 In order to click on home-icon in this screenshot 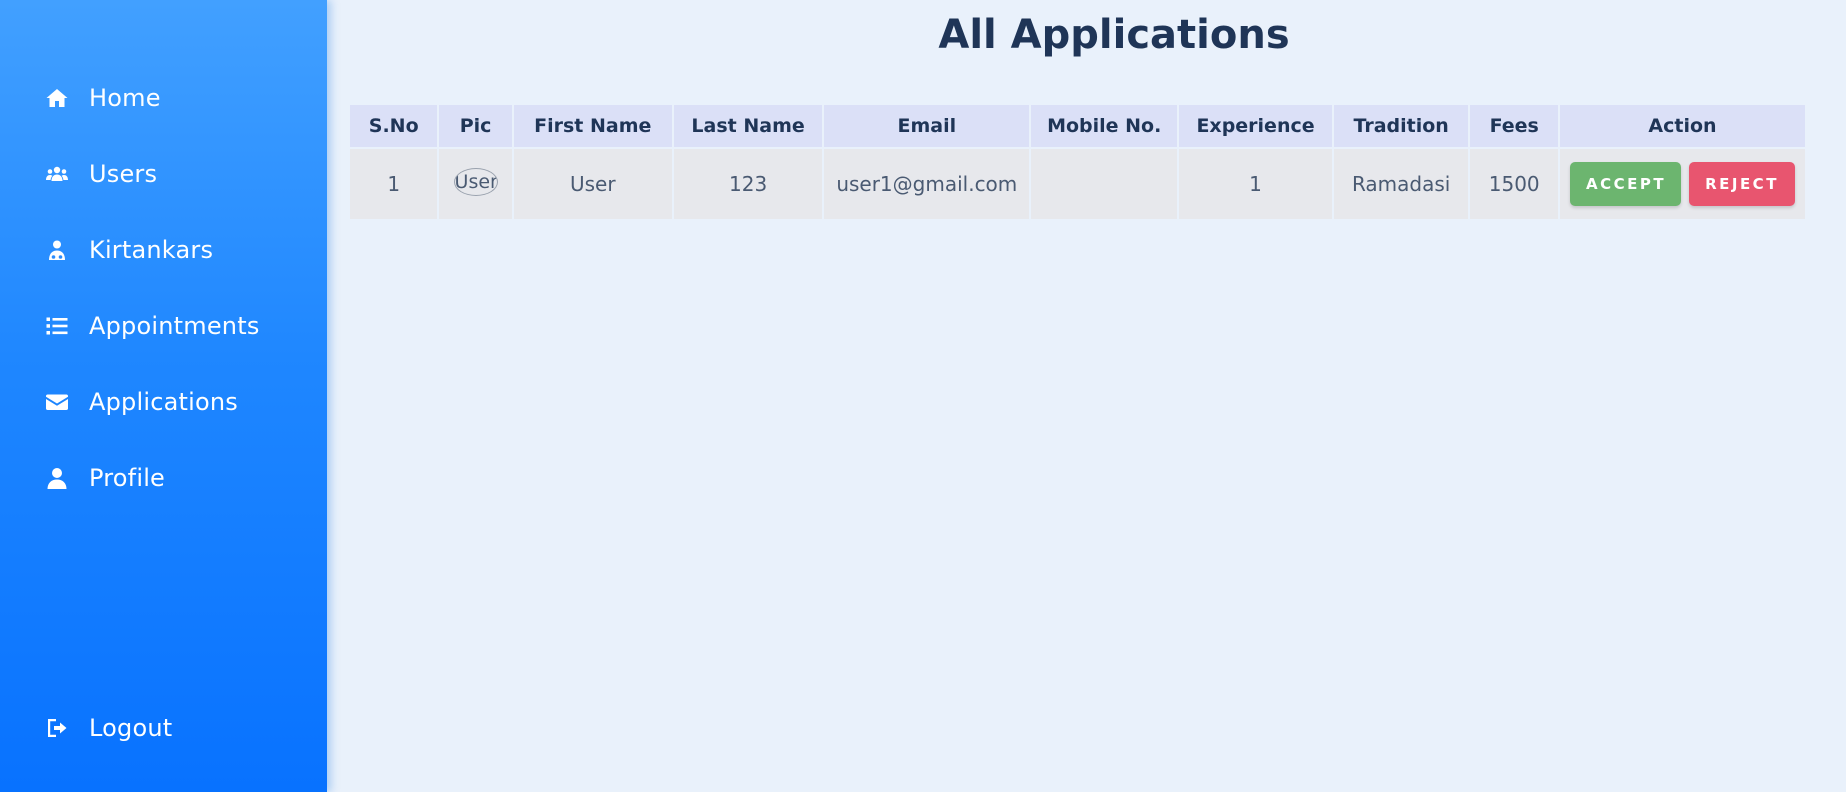, I will do `click(57, 98)`.